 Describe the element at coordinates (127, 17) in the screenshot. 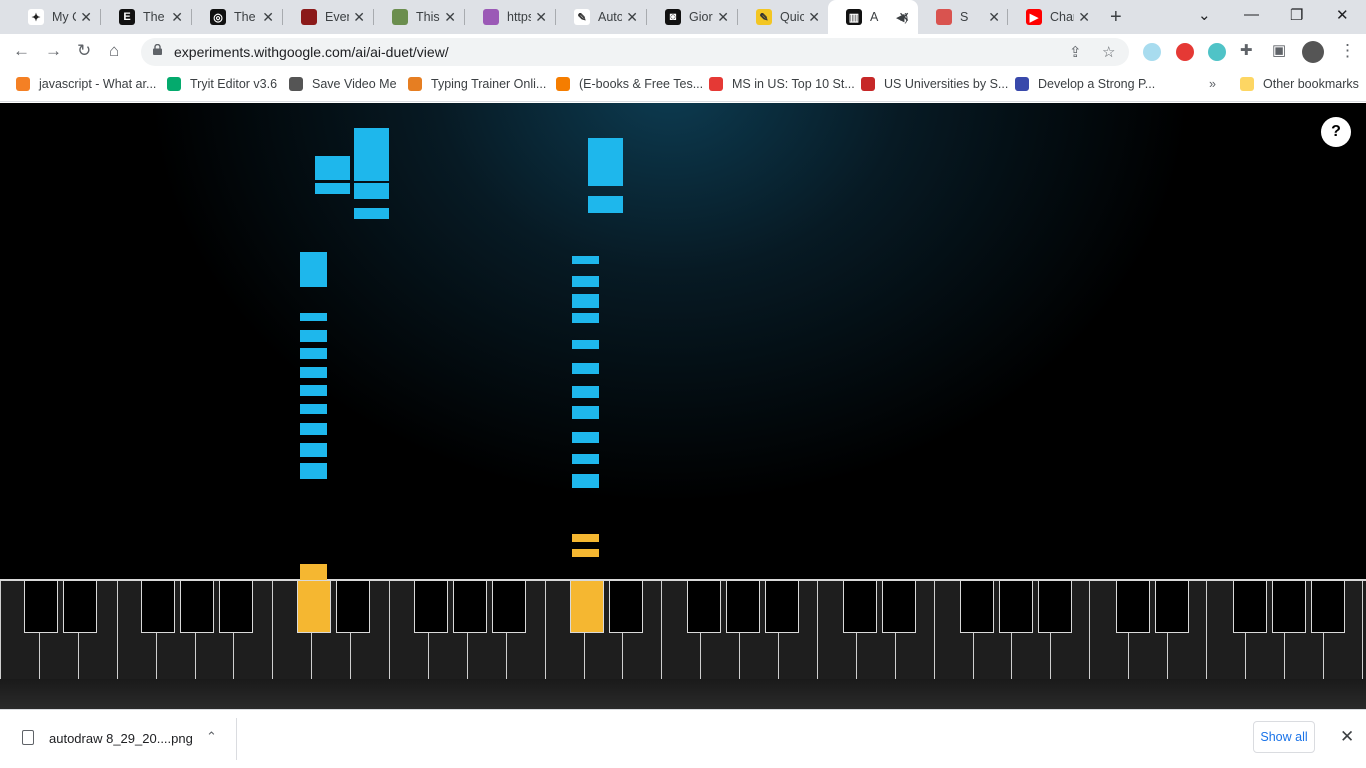

I see `tab-favicon-icon: E` at that location.